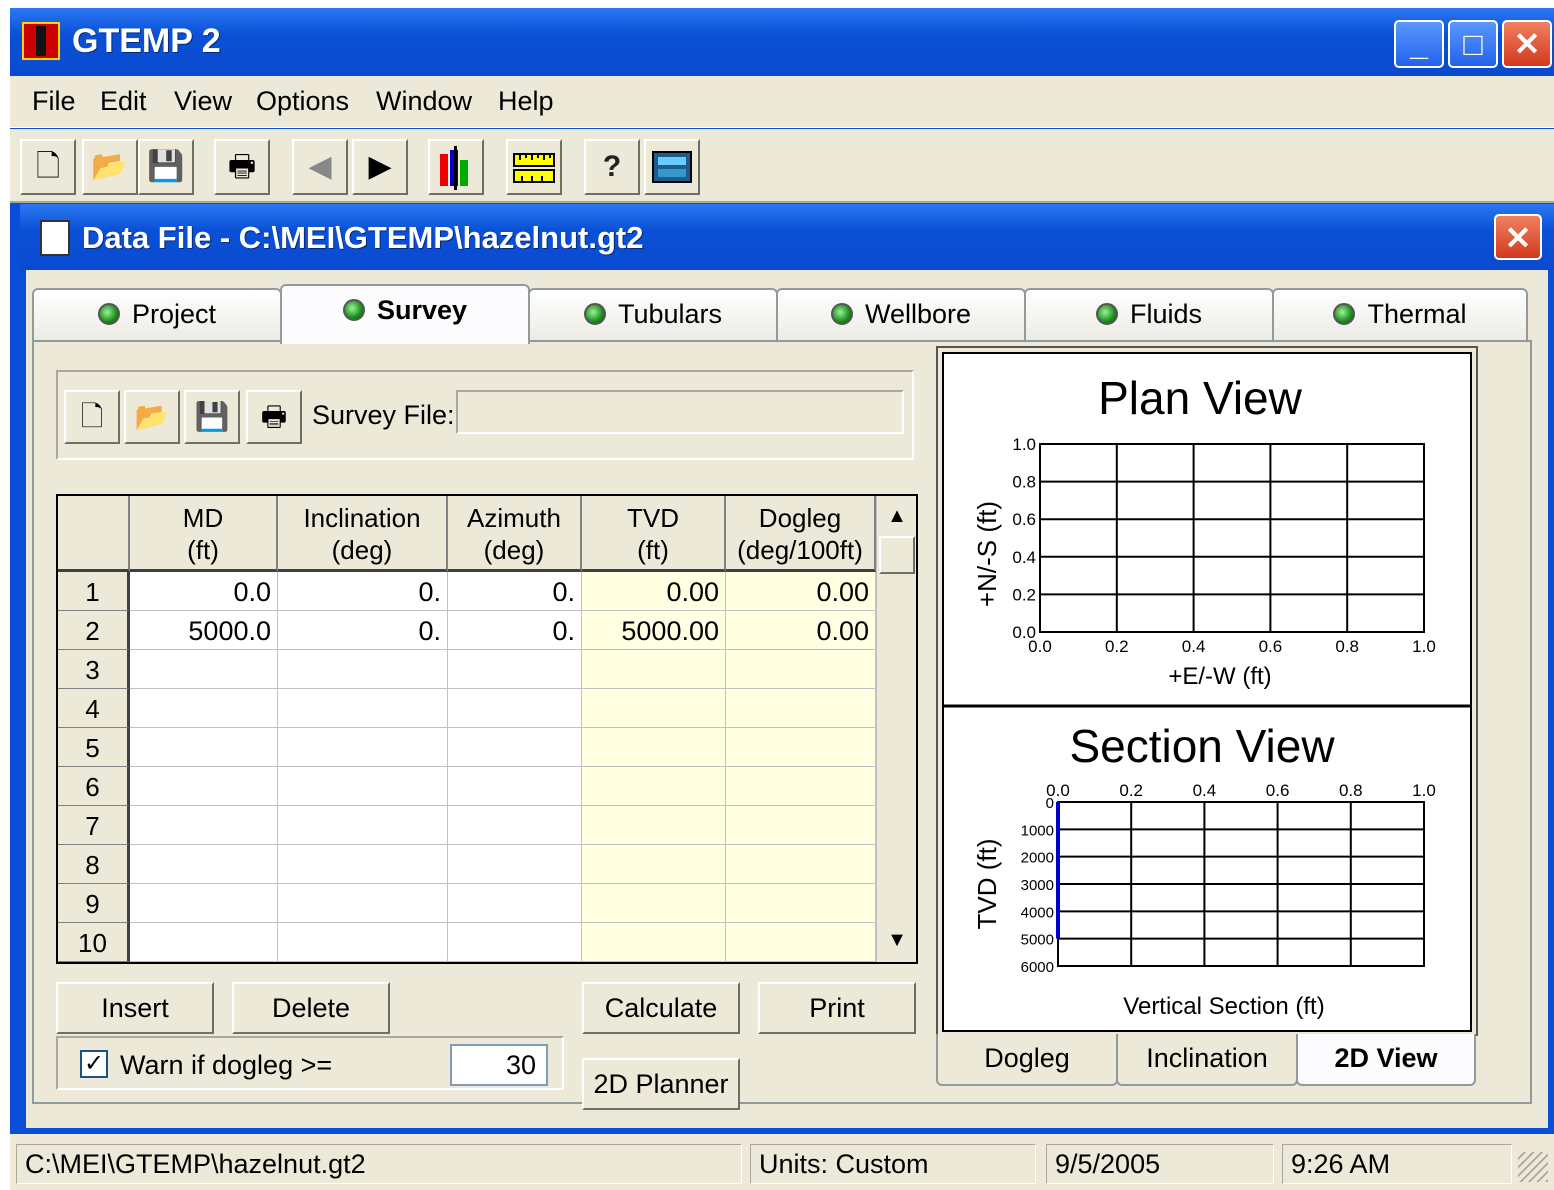 The image size is (1554, 1190). Describe the element at coordinates (653, 314) in the screenshot. I see `tab-tubulars: Tubulars` at that location.